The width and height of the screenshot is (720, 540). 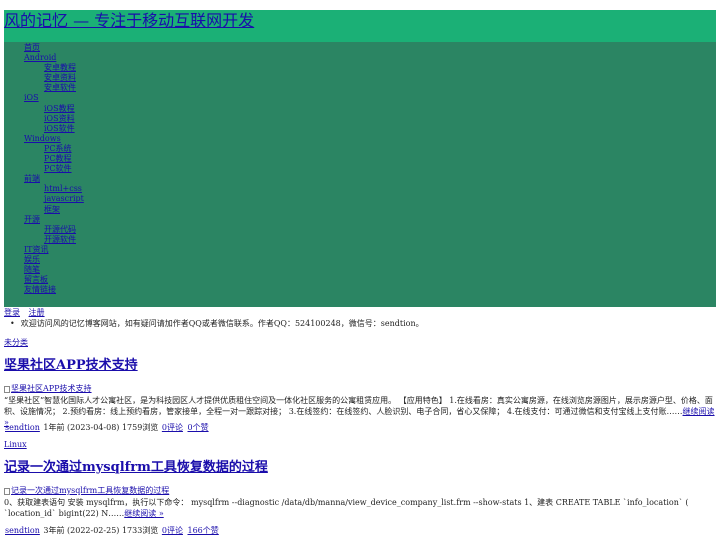 I want to click on nav-link: Windows, so click(x=42, y=138).